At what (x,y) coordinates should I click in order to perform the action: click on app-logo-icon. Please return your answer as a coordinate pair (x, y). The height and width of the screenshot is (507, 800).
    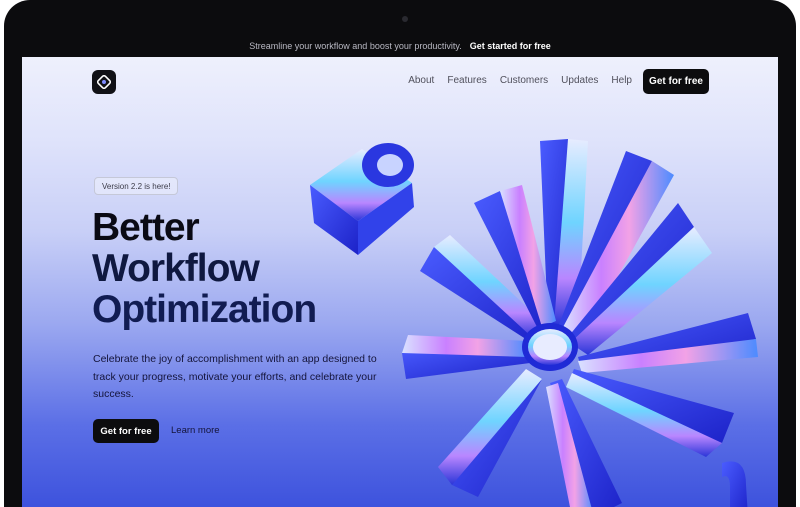
    Looking at the image, I should click on (104, 82).